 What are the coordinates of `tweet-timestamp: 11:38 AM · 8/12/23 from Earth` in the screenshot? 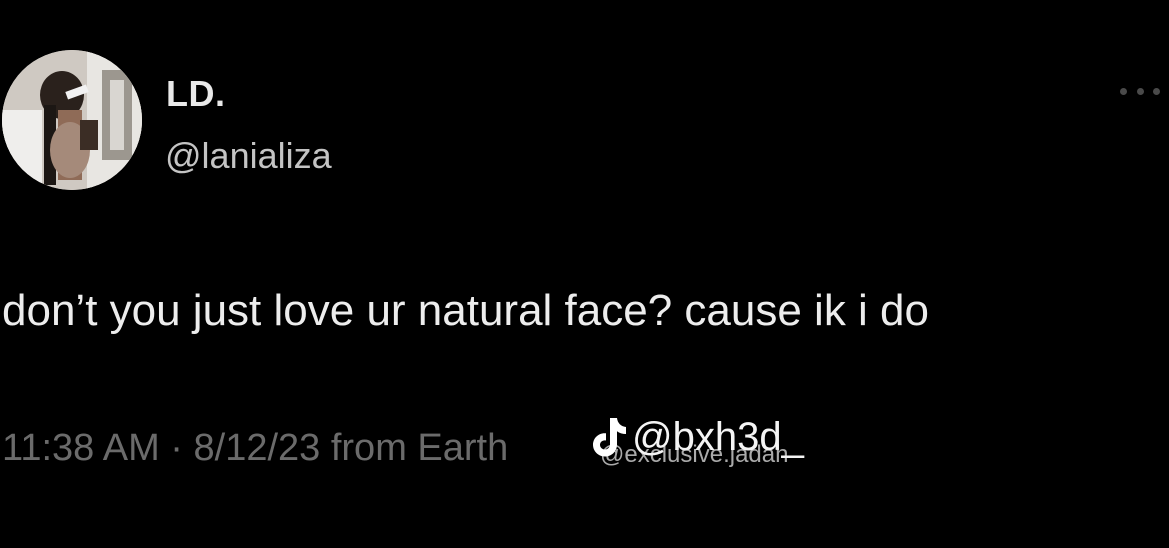 It's located at (255, 448).